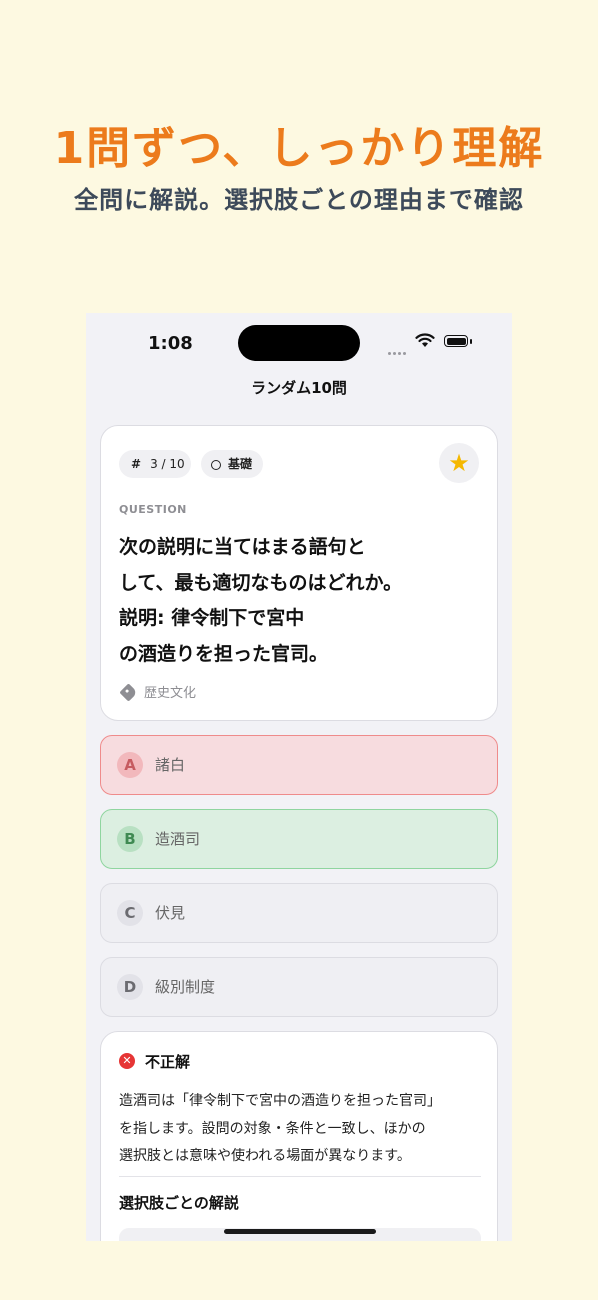 This screenshot has width=598, height=1300. I want to click on option-letter: A, so click(130, 765).